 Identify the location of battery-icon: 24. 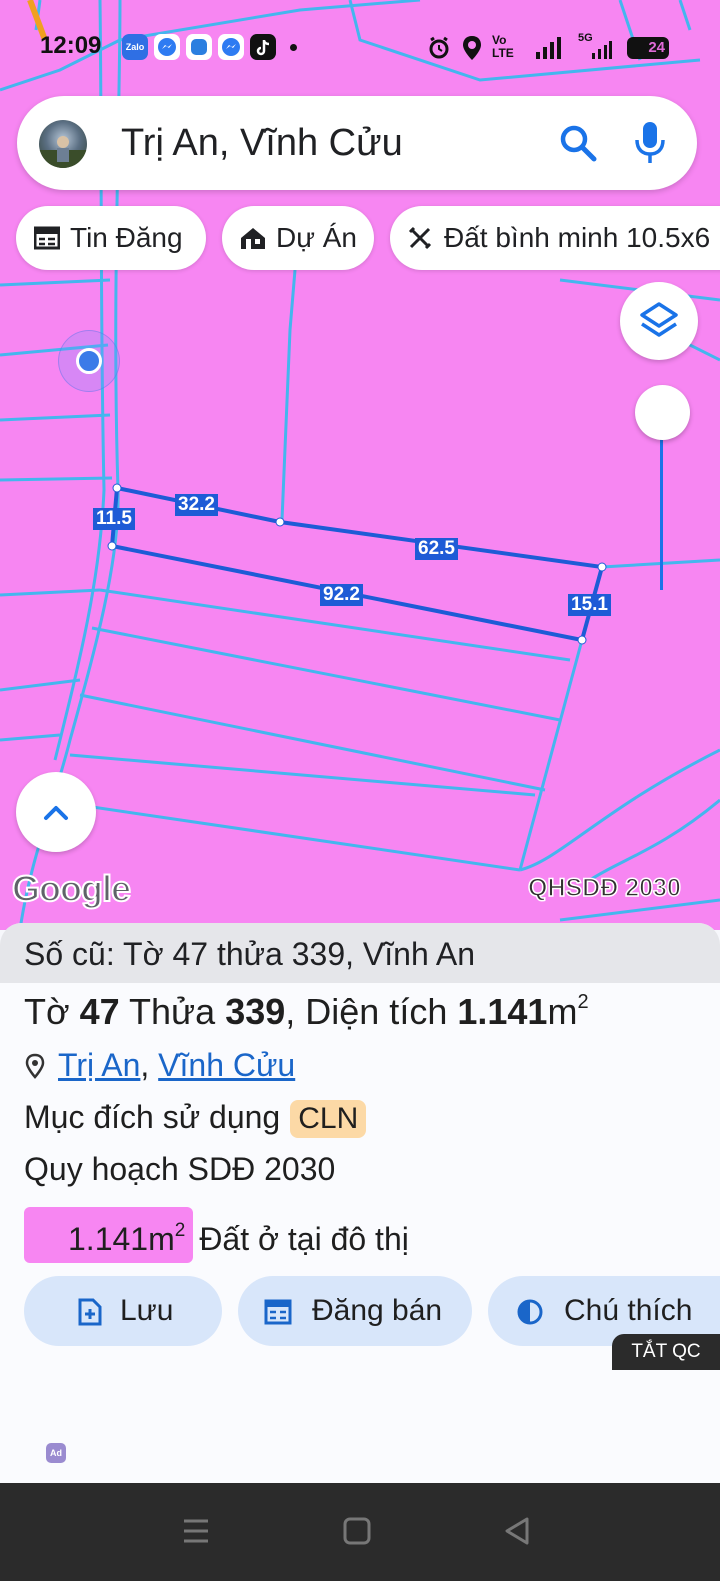
(648, 48).